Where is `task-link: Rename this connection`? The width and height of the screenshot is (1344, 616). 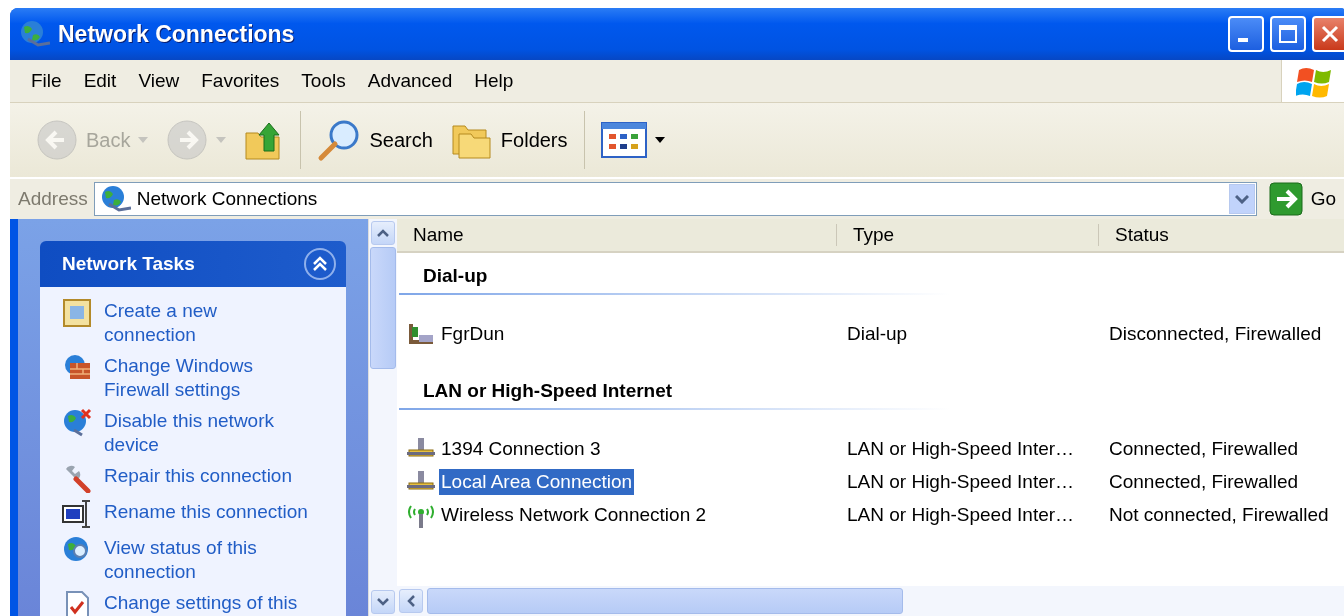
task-link: Rename this connection is located at coordinates (206, 512).